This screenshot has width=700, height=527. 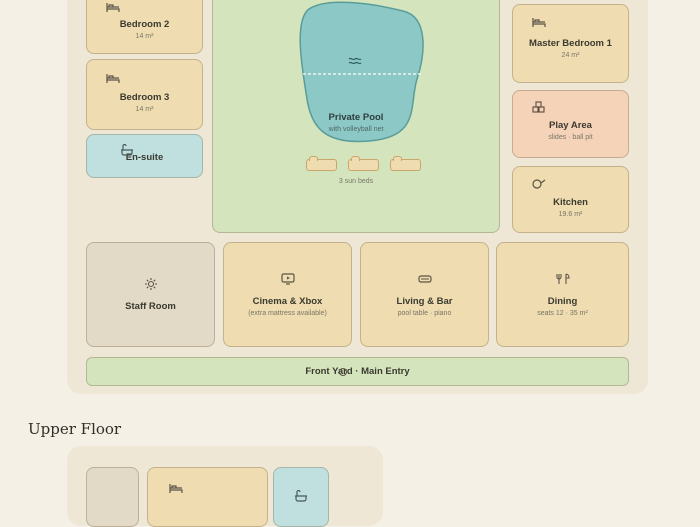 I want to click on room-bedroom-3: Bedroom 3 14 m², so click(x=144, y=94).